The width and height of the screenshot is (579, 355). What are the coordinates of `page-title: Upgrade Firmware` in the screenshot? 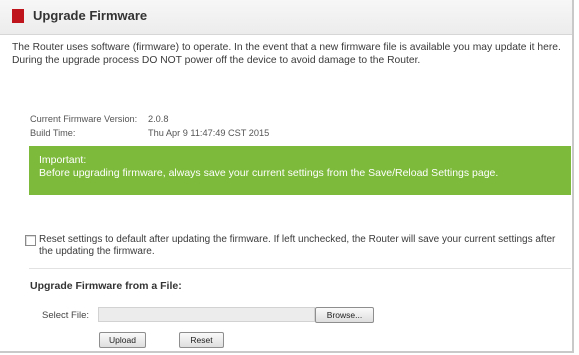 It's located at (90, 15).